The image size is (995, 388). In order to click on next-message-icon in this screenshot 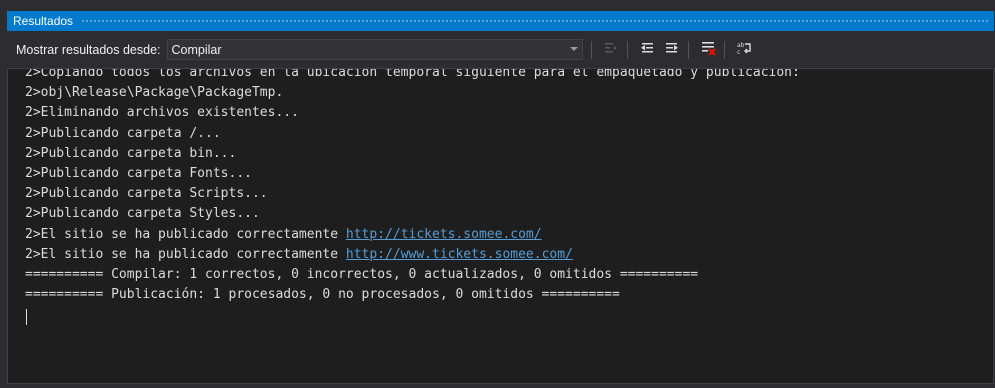, I will do `click(672, 50)`.